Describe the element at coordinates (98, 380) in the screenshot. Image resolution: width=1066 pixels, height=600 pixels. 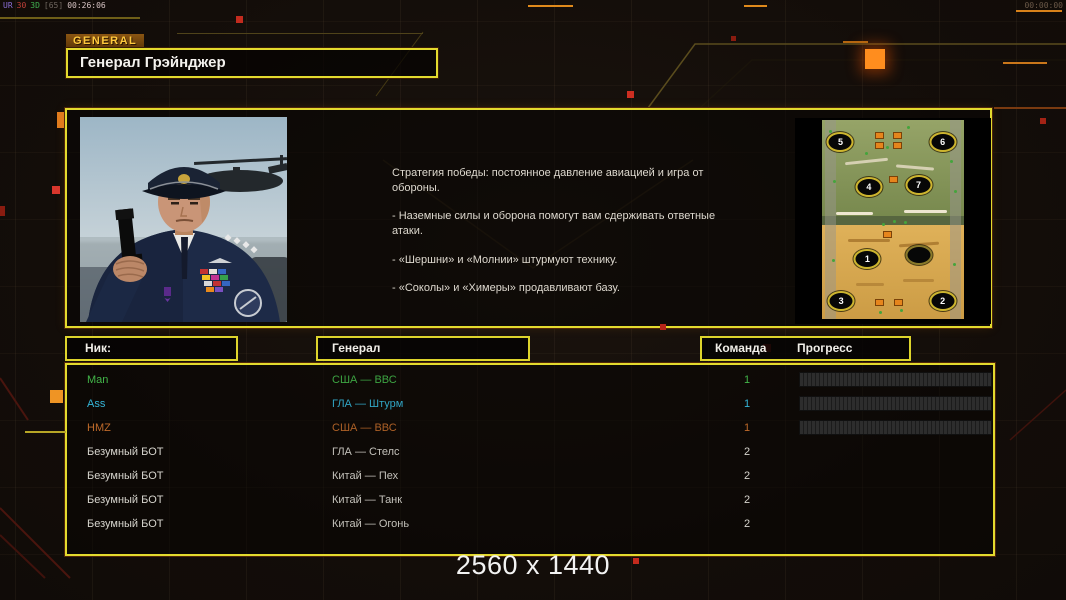
I see `player-nick: Man` at that location.